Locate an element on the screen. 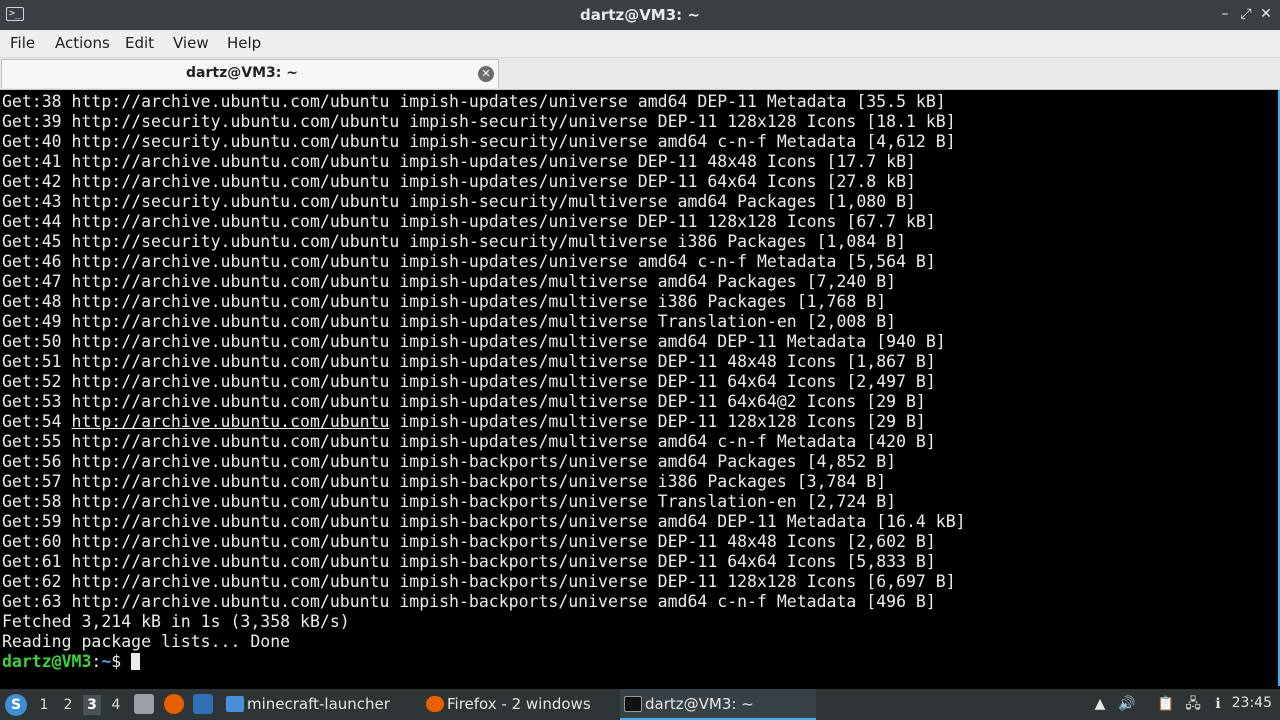 The height and width of the screenshot is (720, 1280). updates-icon: ℹ is located at coordinates (1218, 704).